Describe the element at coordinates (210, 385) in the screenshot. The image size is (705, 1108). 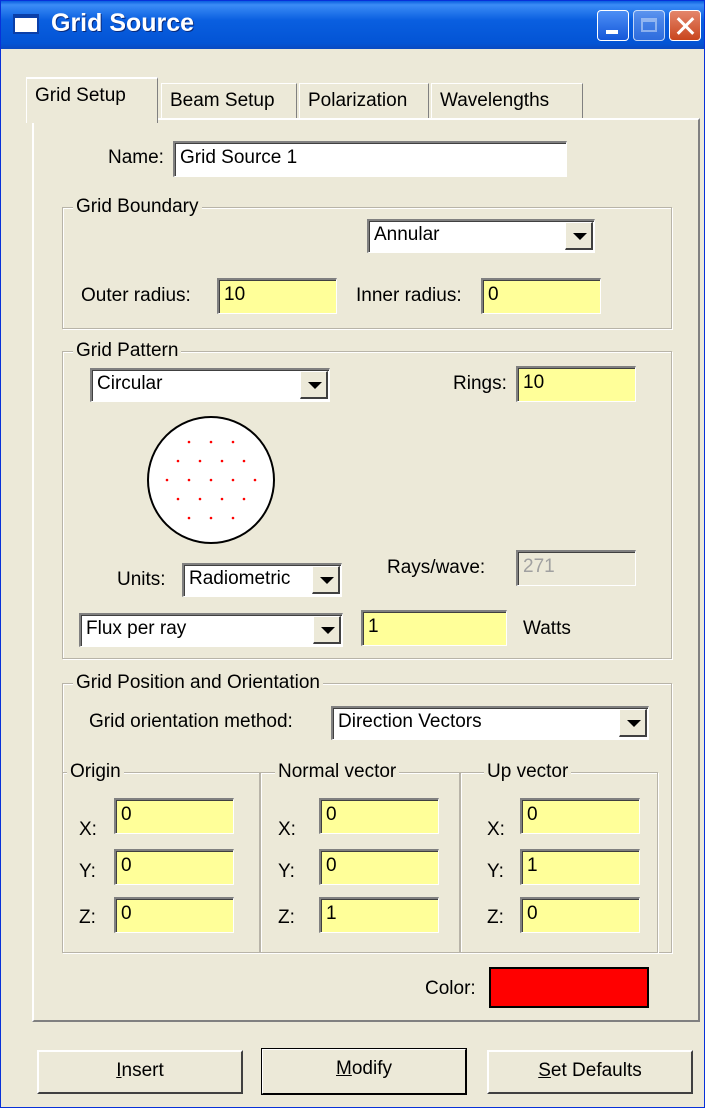
I see `pattern-dropdown: Circular` at that location.